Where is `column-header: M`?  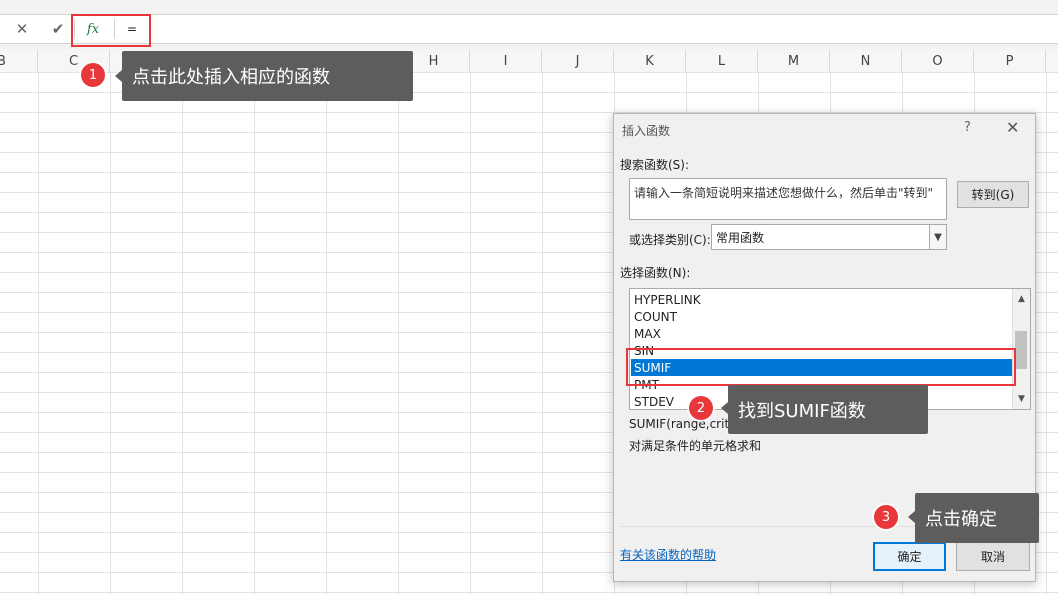
column-header: M is located at coordinates (794, 61).